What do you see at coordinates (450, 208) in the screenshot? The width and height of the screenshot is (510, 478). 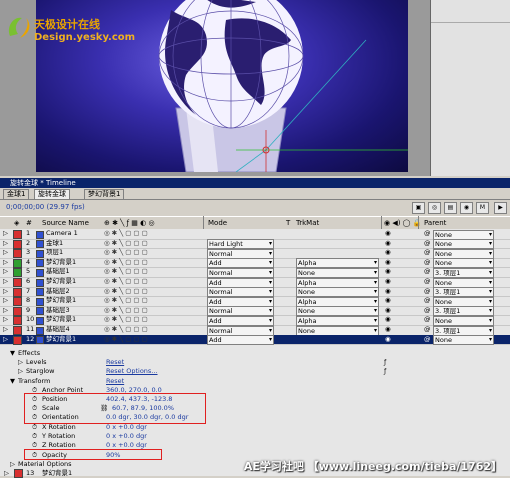 I see `frame-blend-button: ▤` at bounding box center [450, 208].